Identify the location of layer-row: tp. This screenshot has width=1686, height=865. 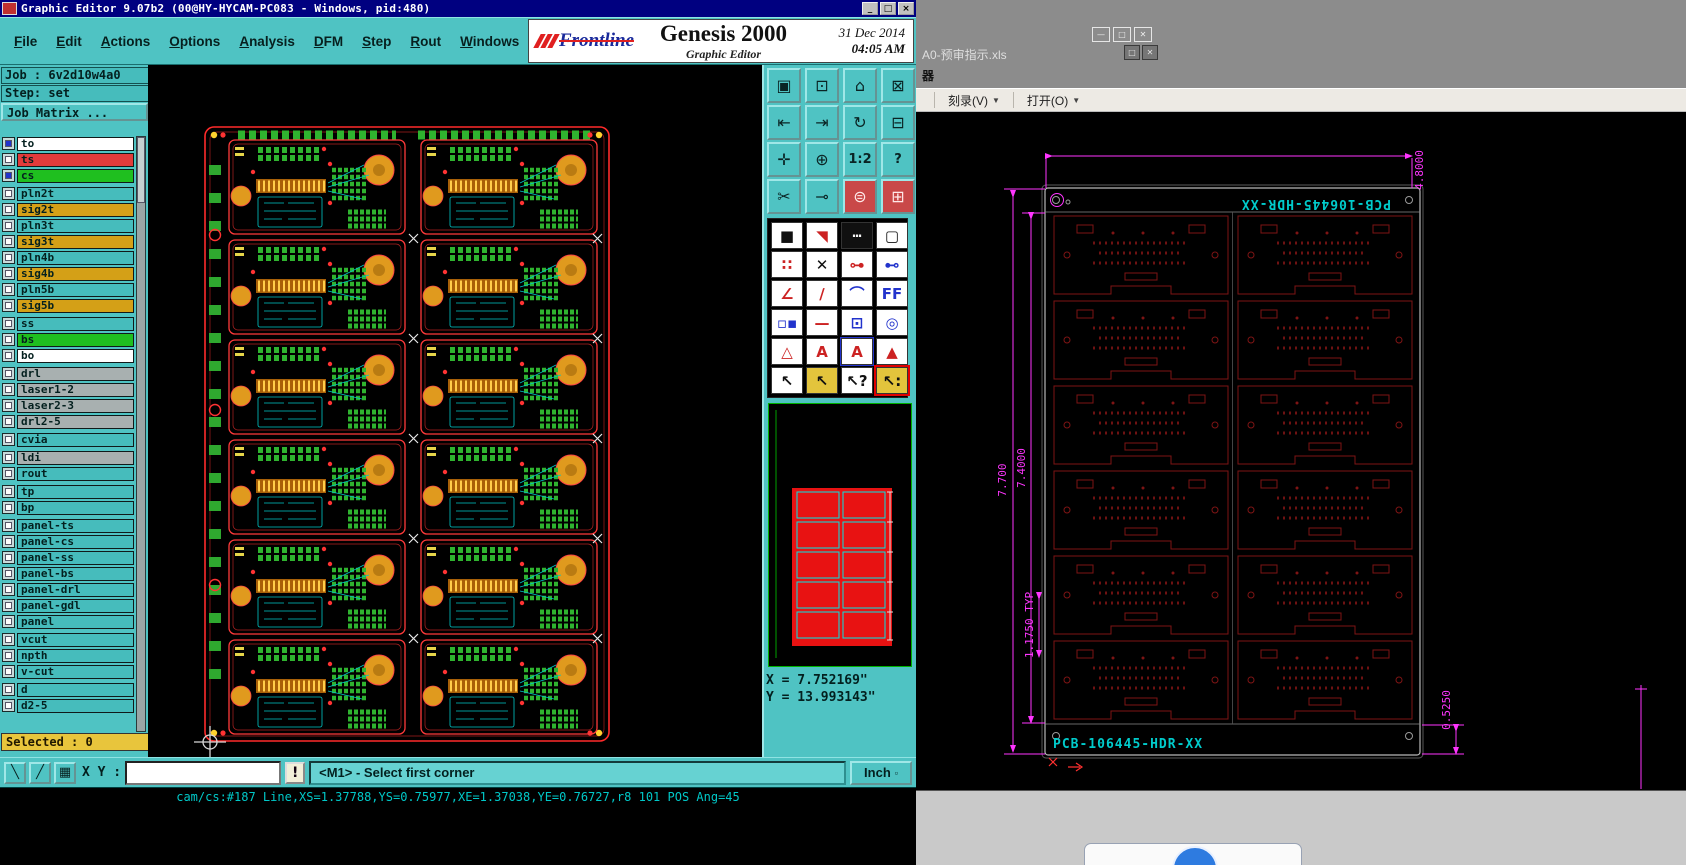
(68, 491).